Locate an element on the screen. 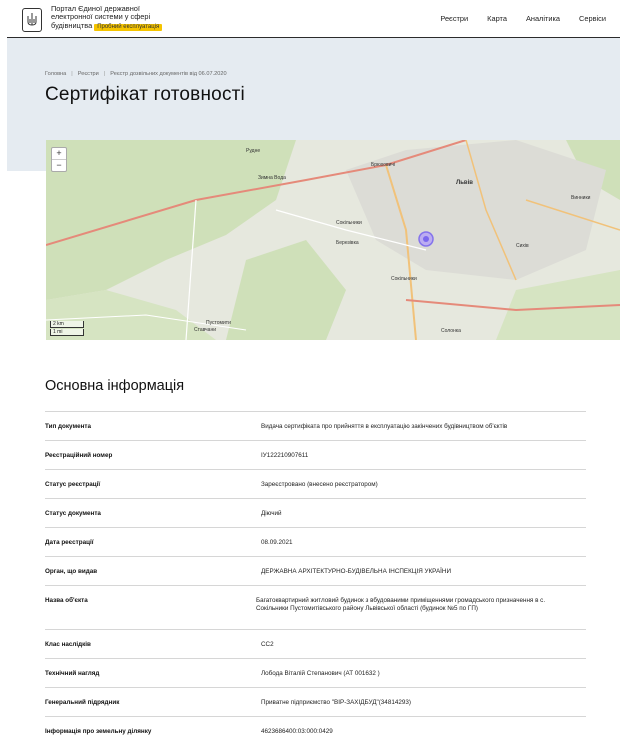 The height and width of the screenshot is (753, 620). map-label: Солонка is located at coordinates (451, 331).